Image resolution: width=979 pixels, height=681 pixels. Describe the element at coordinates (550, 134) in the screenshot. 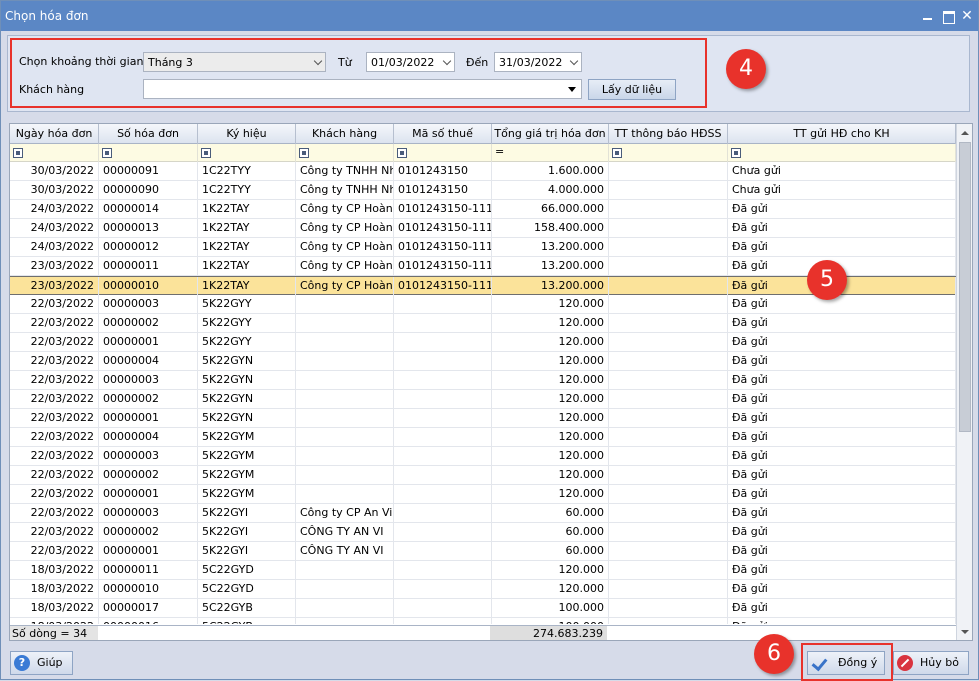

I see `column-header-total-value: Tổng giá trị hóa đơn` at that location.